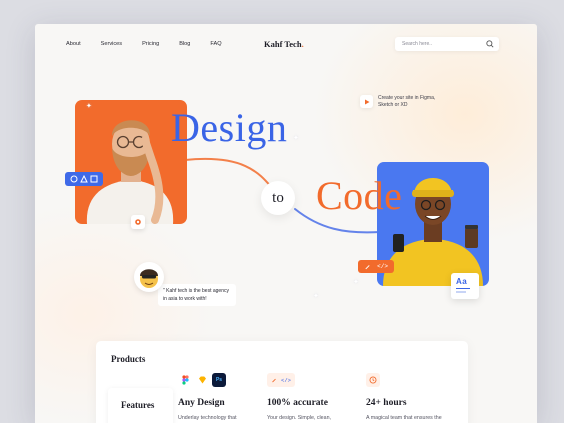 Image resolution: width=564 pixels, height=423 pixels. What do you see at coordinates (376, 266) in the screenshot?
I see `code-tool-badge: </>` at bounding box center [376, 266].